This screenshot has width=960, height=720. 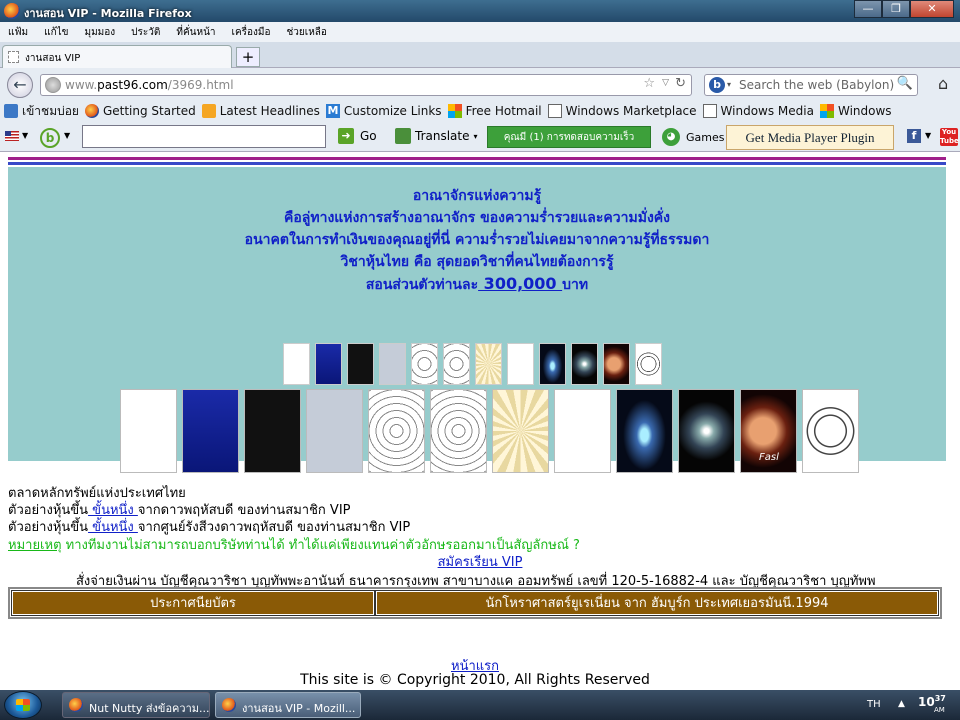 What do you see at coordinates (436, 136) in the screenshot?
I see `translate-button: Translate ▾` at bounding box center [436, 136].